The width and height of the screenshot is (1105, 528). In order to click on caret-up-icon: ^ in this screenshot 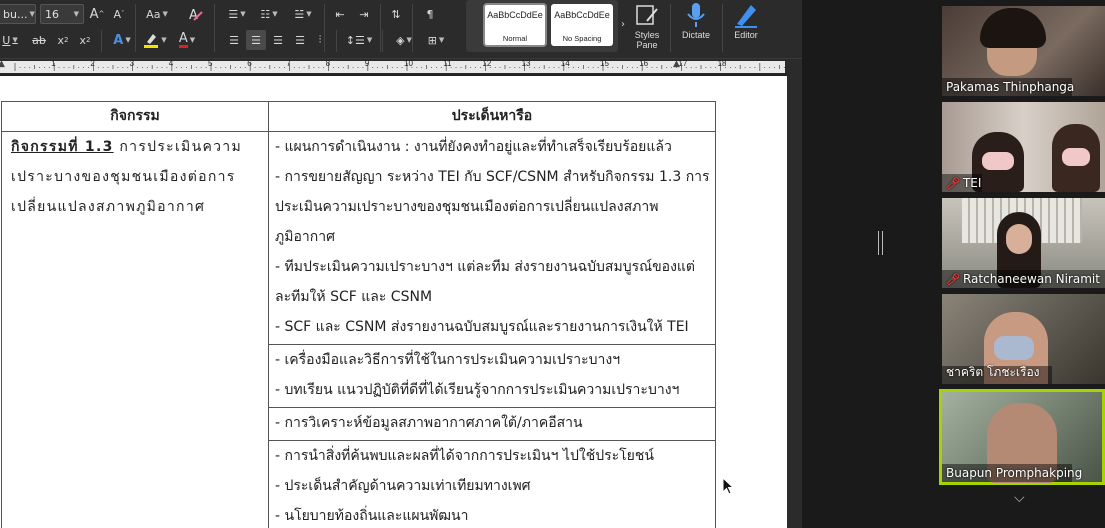, I will do `click(101, 14)`.